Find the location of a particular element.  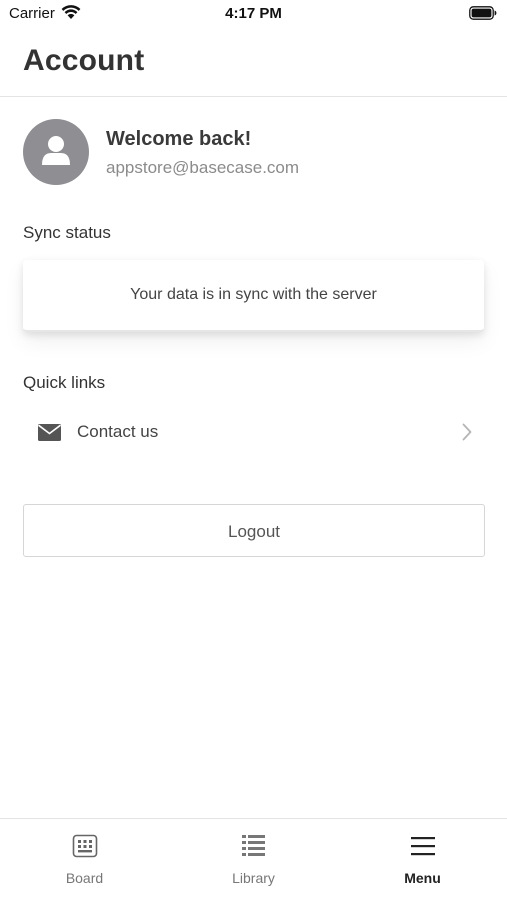

hamburger-icon is located at coordinates (423, 846).